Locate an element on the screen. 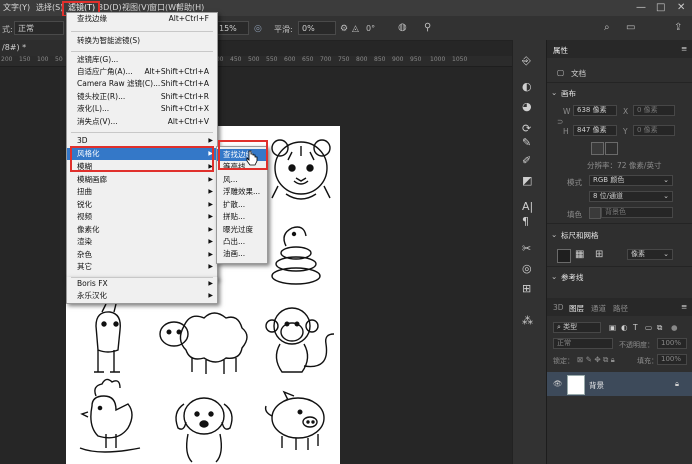  grid-toggle-icon: ▦ is located at coordinates (579, 254).